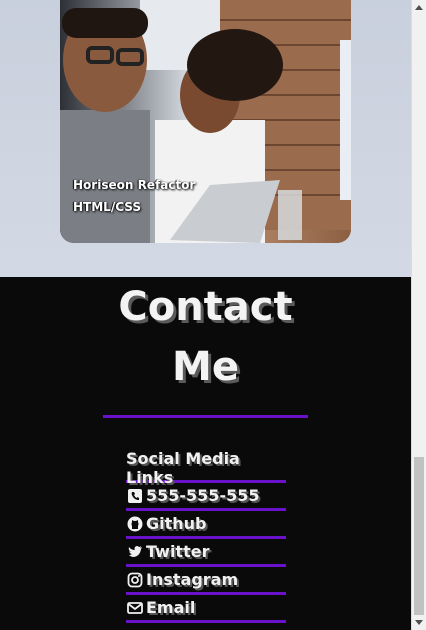 The height and width of the screenshot is (630, 426). Describe the element at coordinates (419, 536) in the screenshot. I see `scroll-thumb` at that location.